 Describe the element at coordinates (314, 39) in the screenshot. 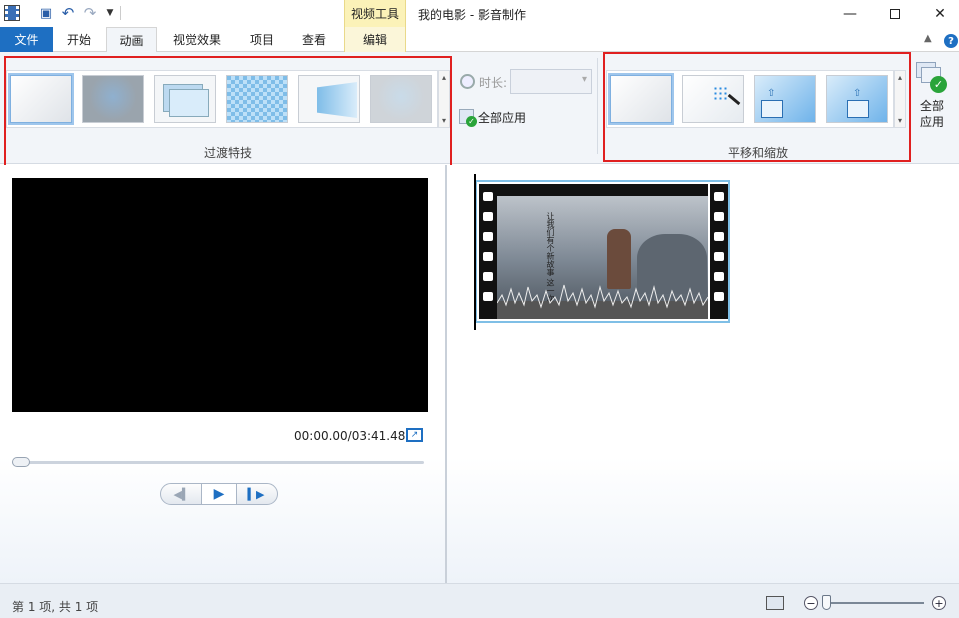

I see `tab-view: 查看` at that location.